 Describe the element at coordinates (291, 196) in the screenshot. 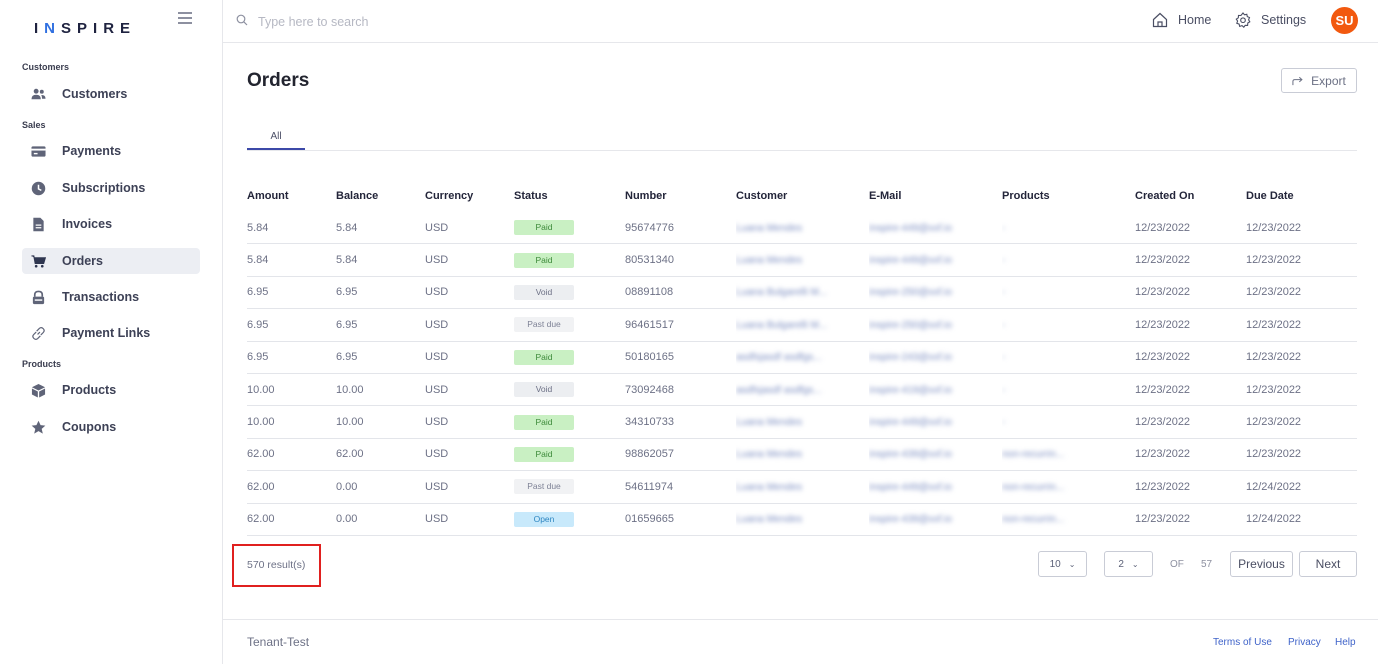

I see `column-header-amount: Amount` at that location.